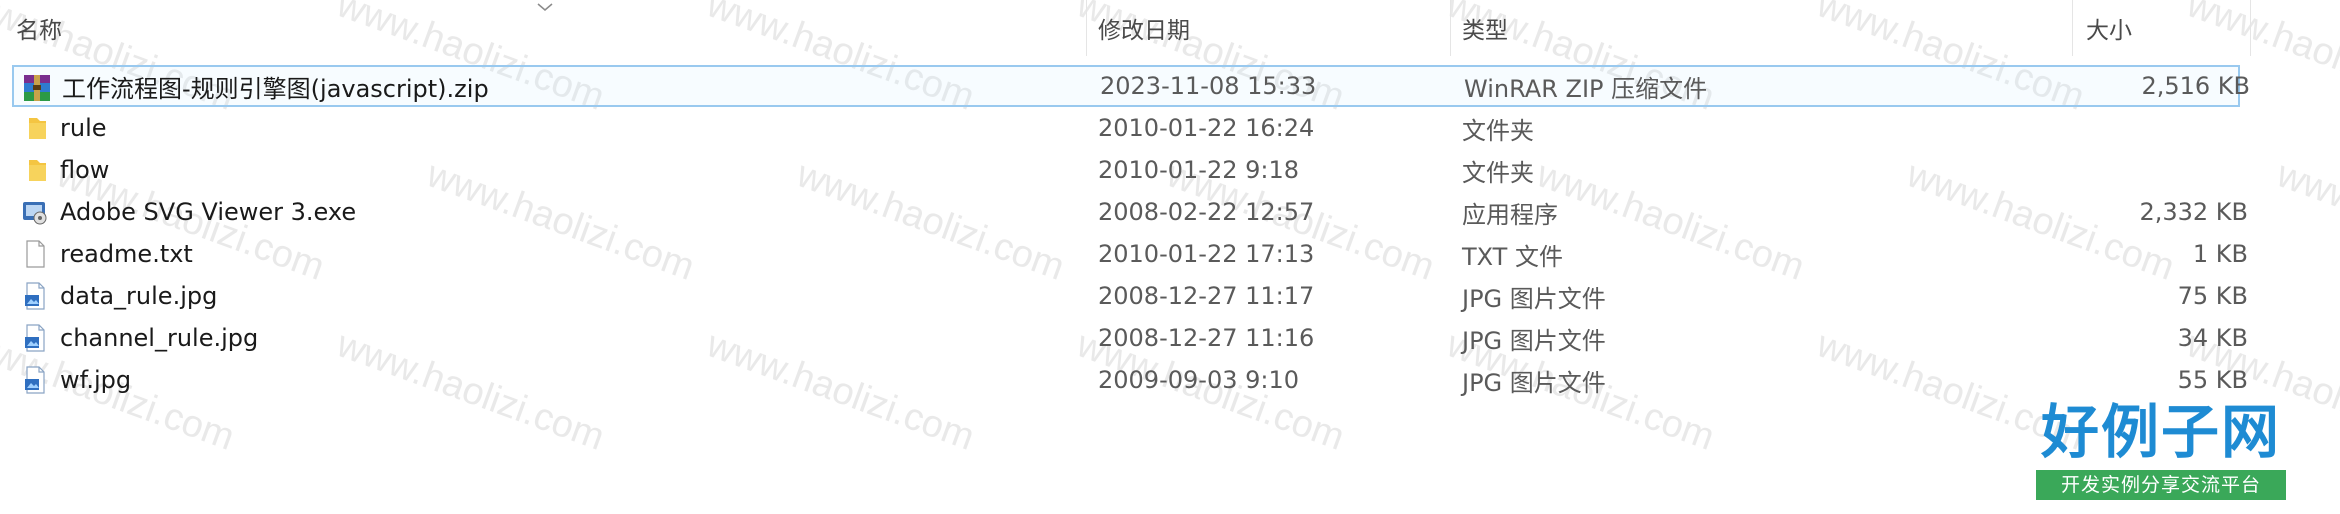 The image size is (2340, 514). I want to click on text-file-icon, so click(35, 254).